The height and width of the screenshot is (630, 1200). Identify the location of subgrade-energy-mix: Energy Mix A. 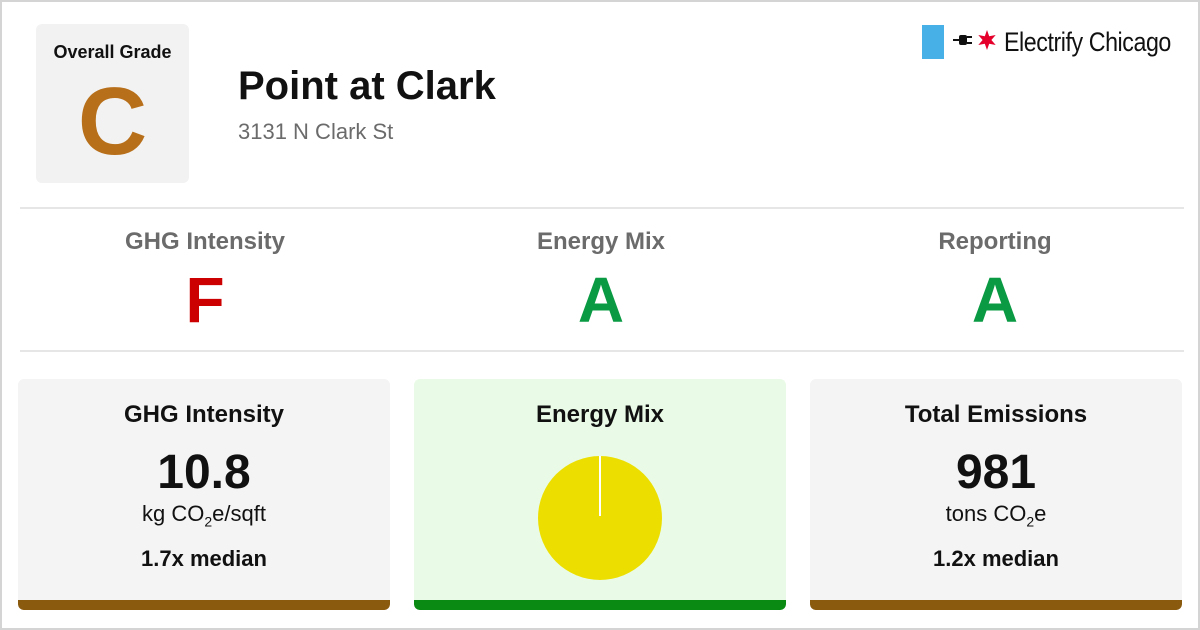
(601, 284).